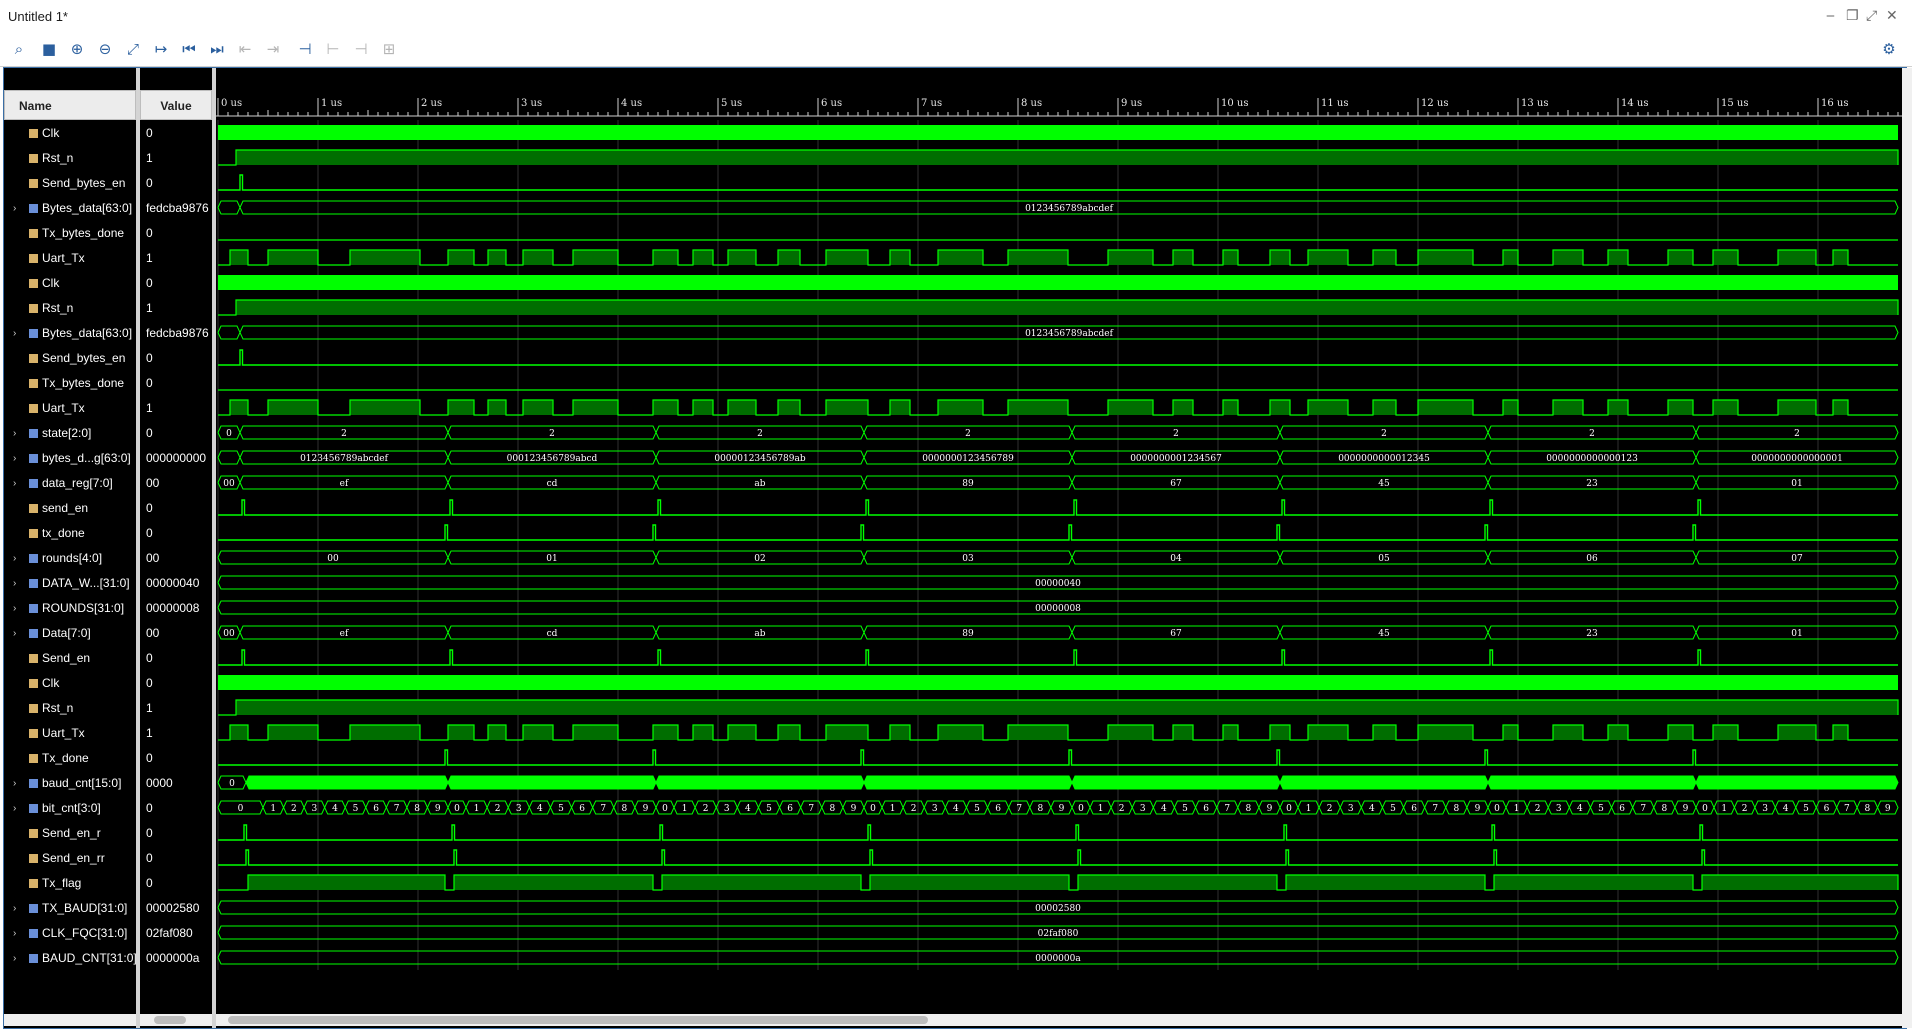 Image resolution: width=1912 pixels, height=1032 pixels. I want to click on bit-count-label: 3, so click(727, 809).